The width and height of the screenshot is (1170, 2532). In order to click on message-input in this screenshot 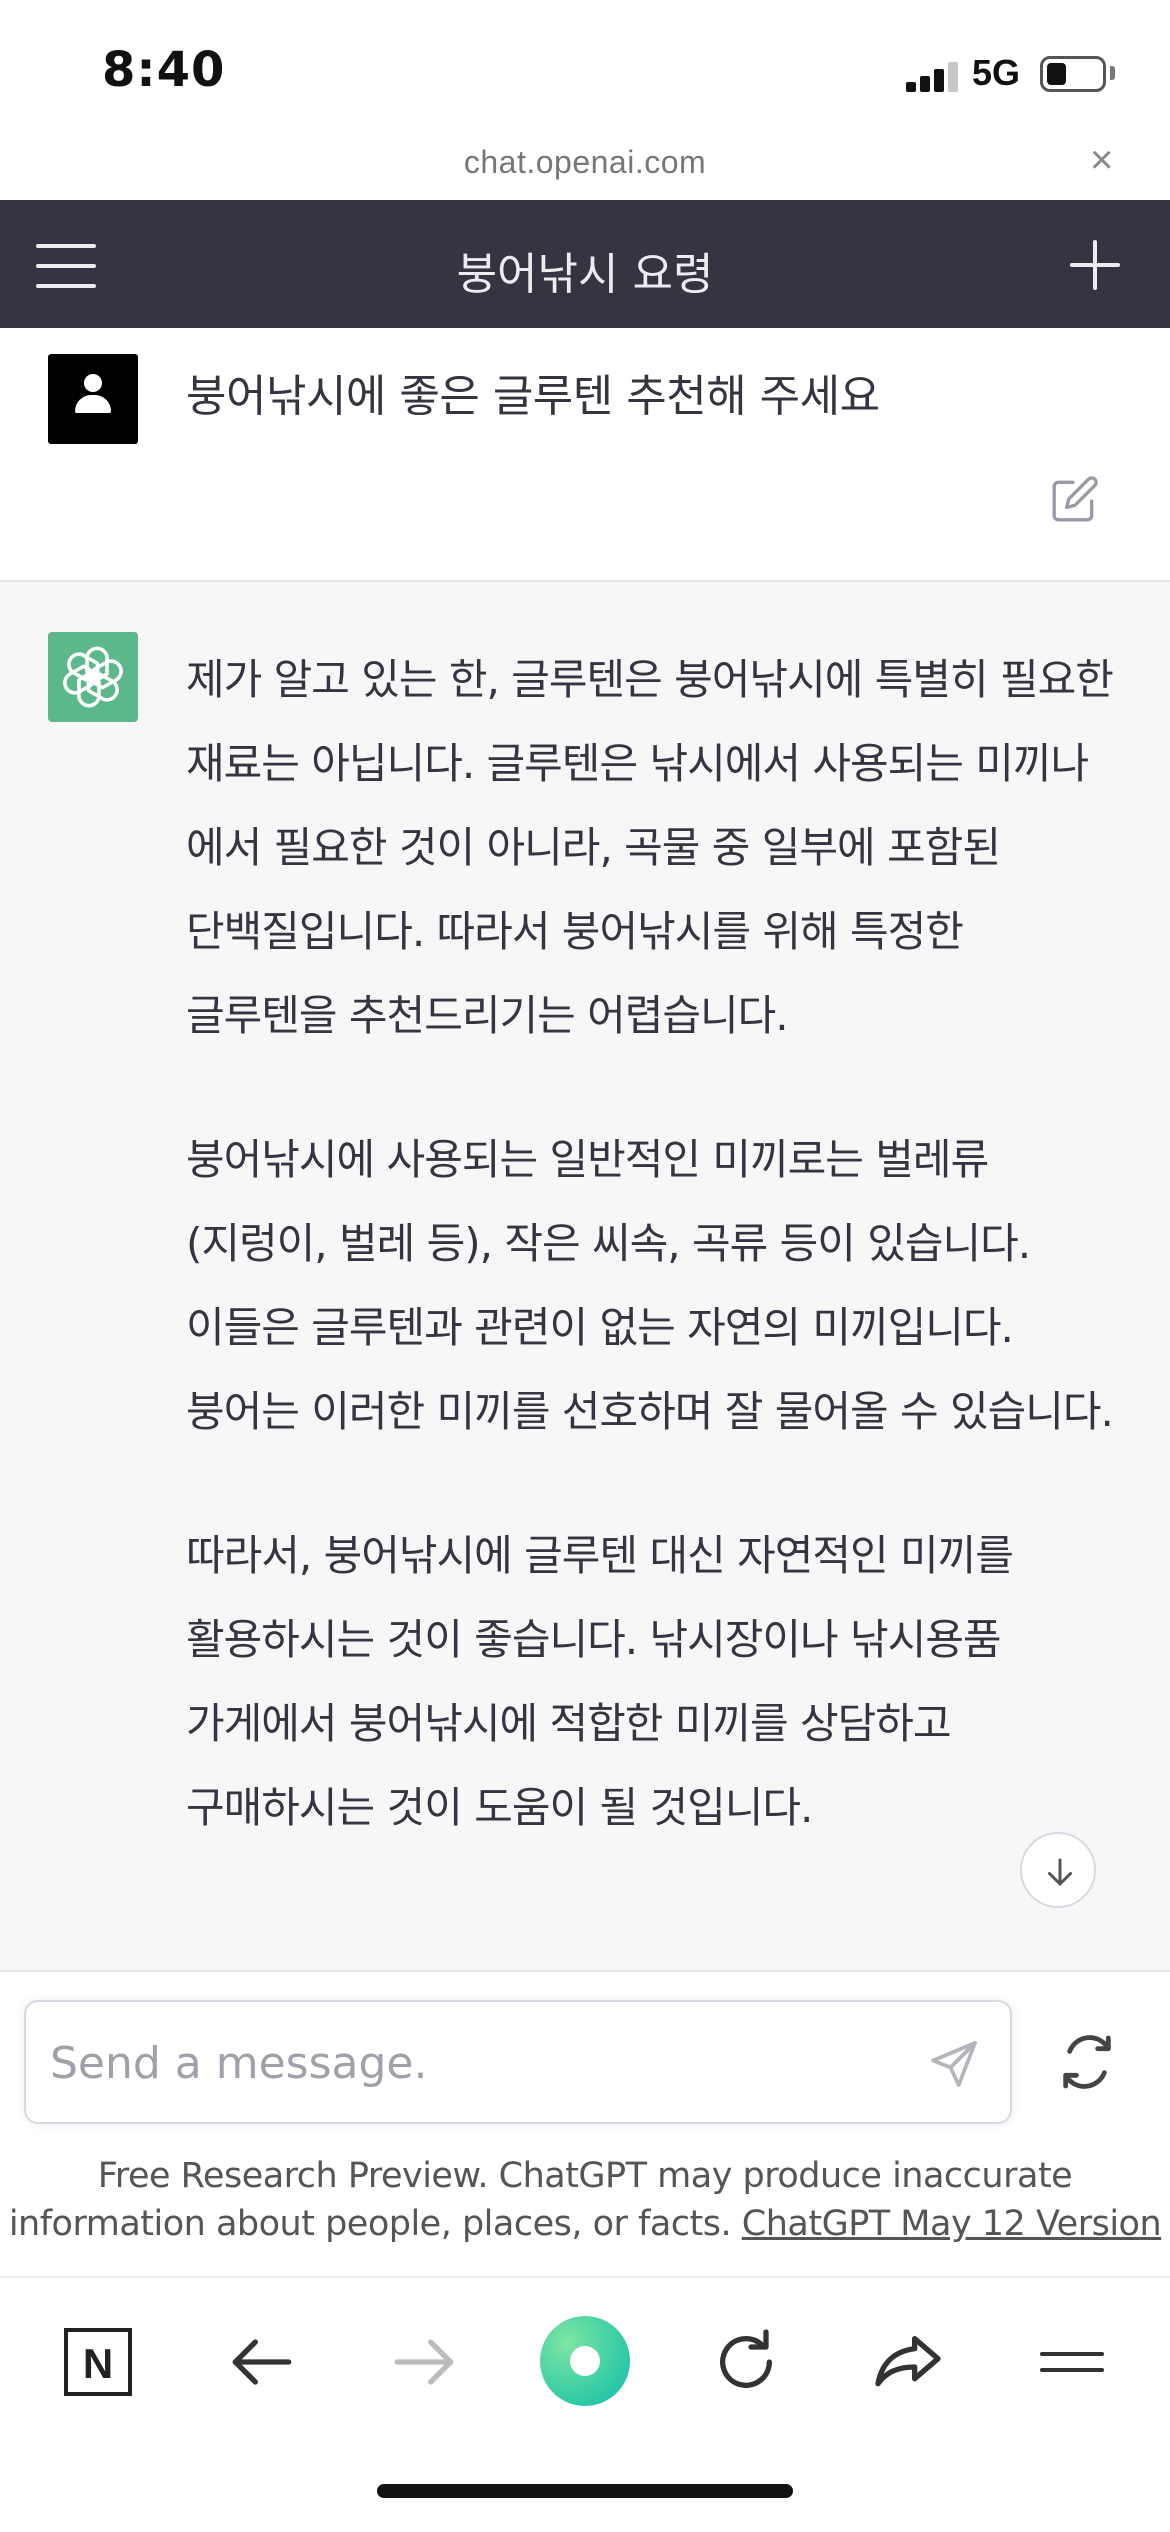, I will do `click(480, 2063)`.